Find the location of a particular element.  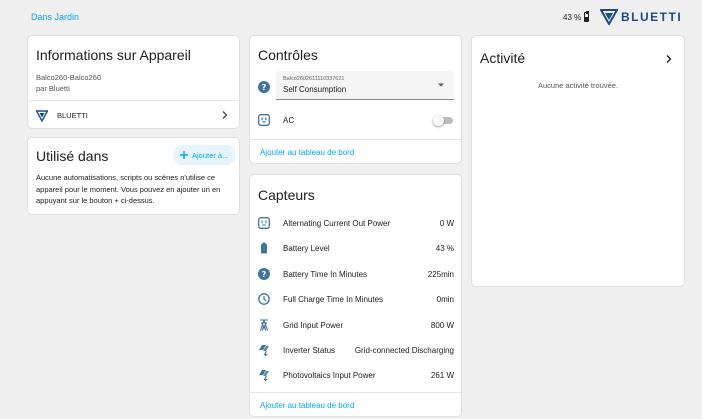

sensor-value: 800 W is located at coordinates (442, 325).